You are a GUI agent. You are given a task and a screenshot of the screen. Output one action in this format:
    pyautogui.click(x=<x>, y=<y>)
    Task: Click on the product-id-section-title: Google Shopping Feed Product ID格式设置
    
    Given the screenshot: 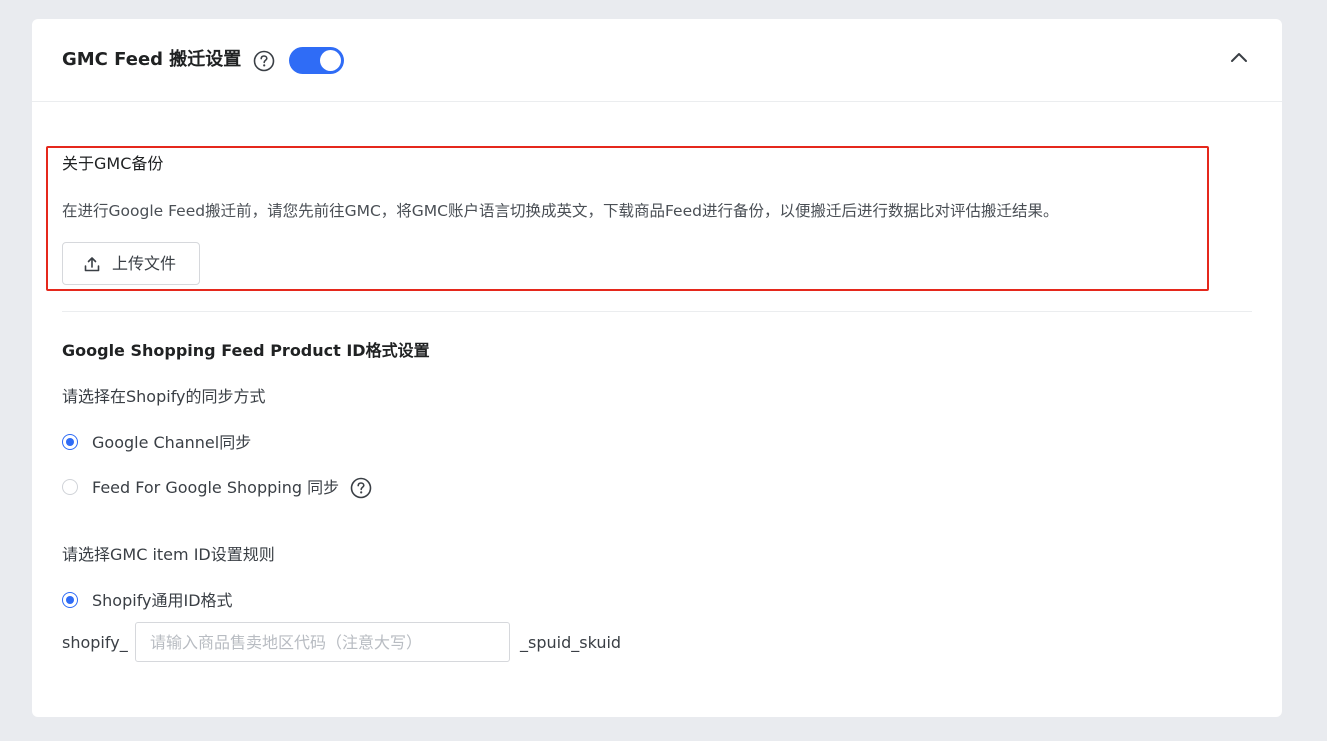 What is the action you would take?
    pyautogui.click(x=246, y=350)
    